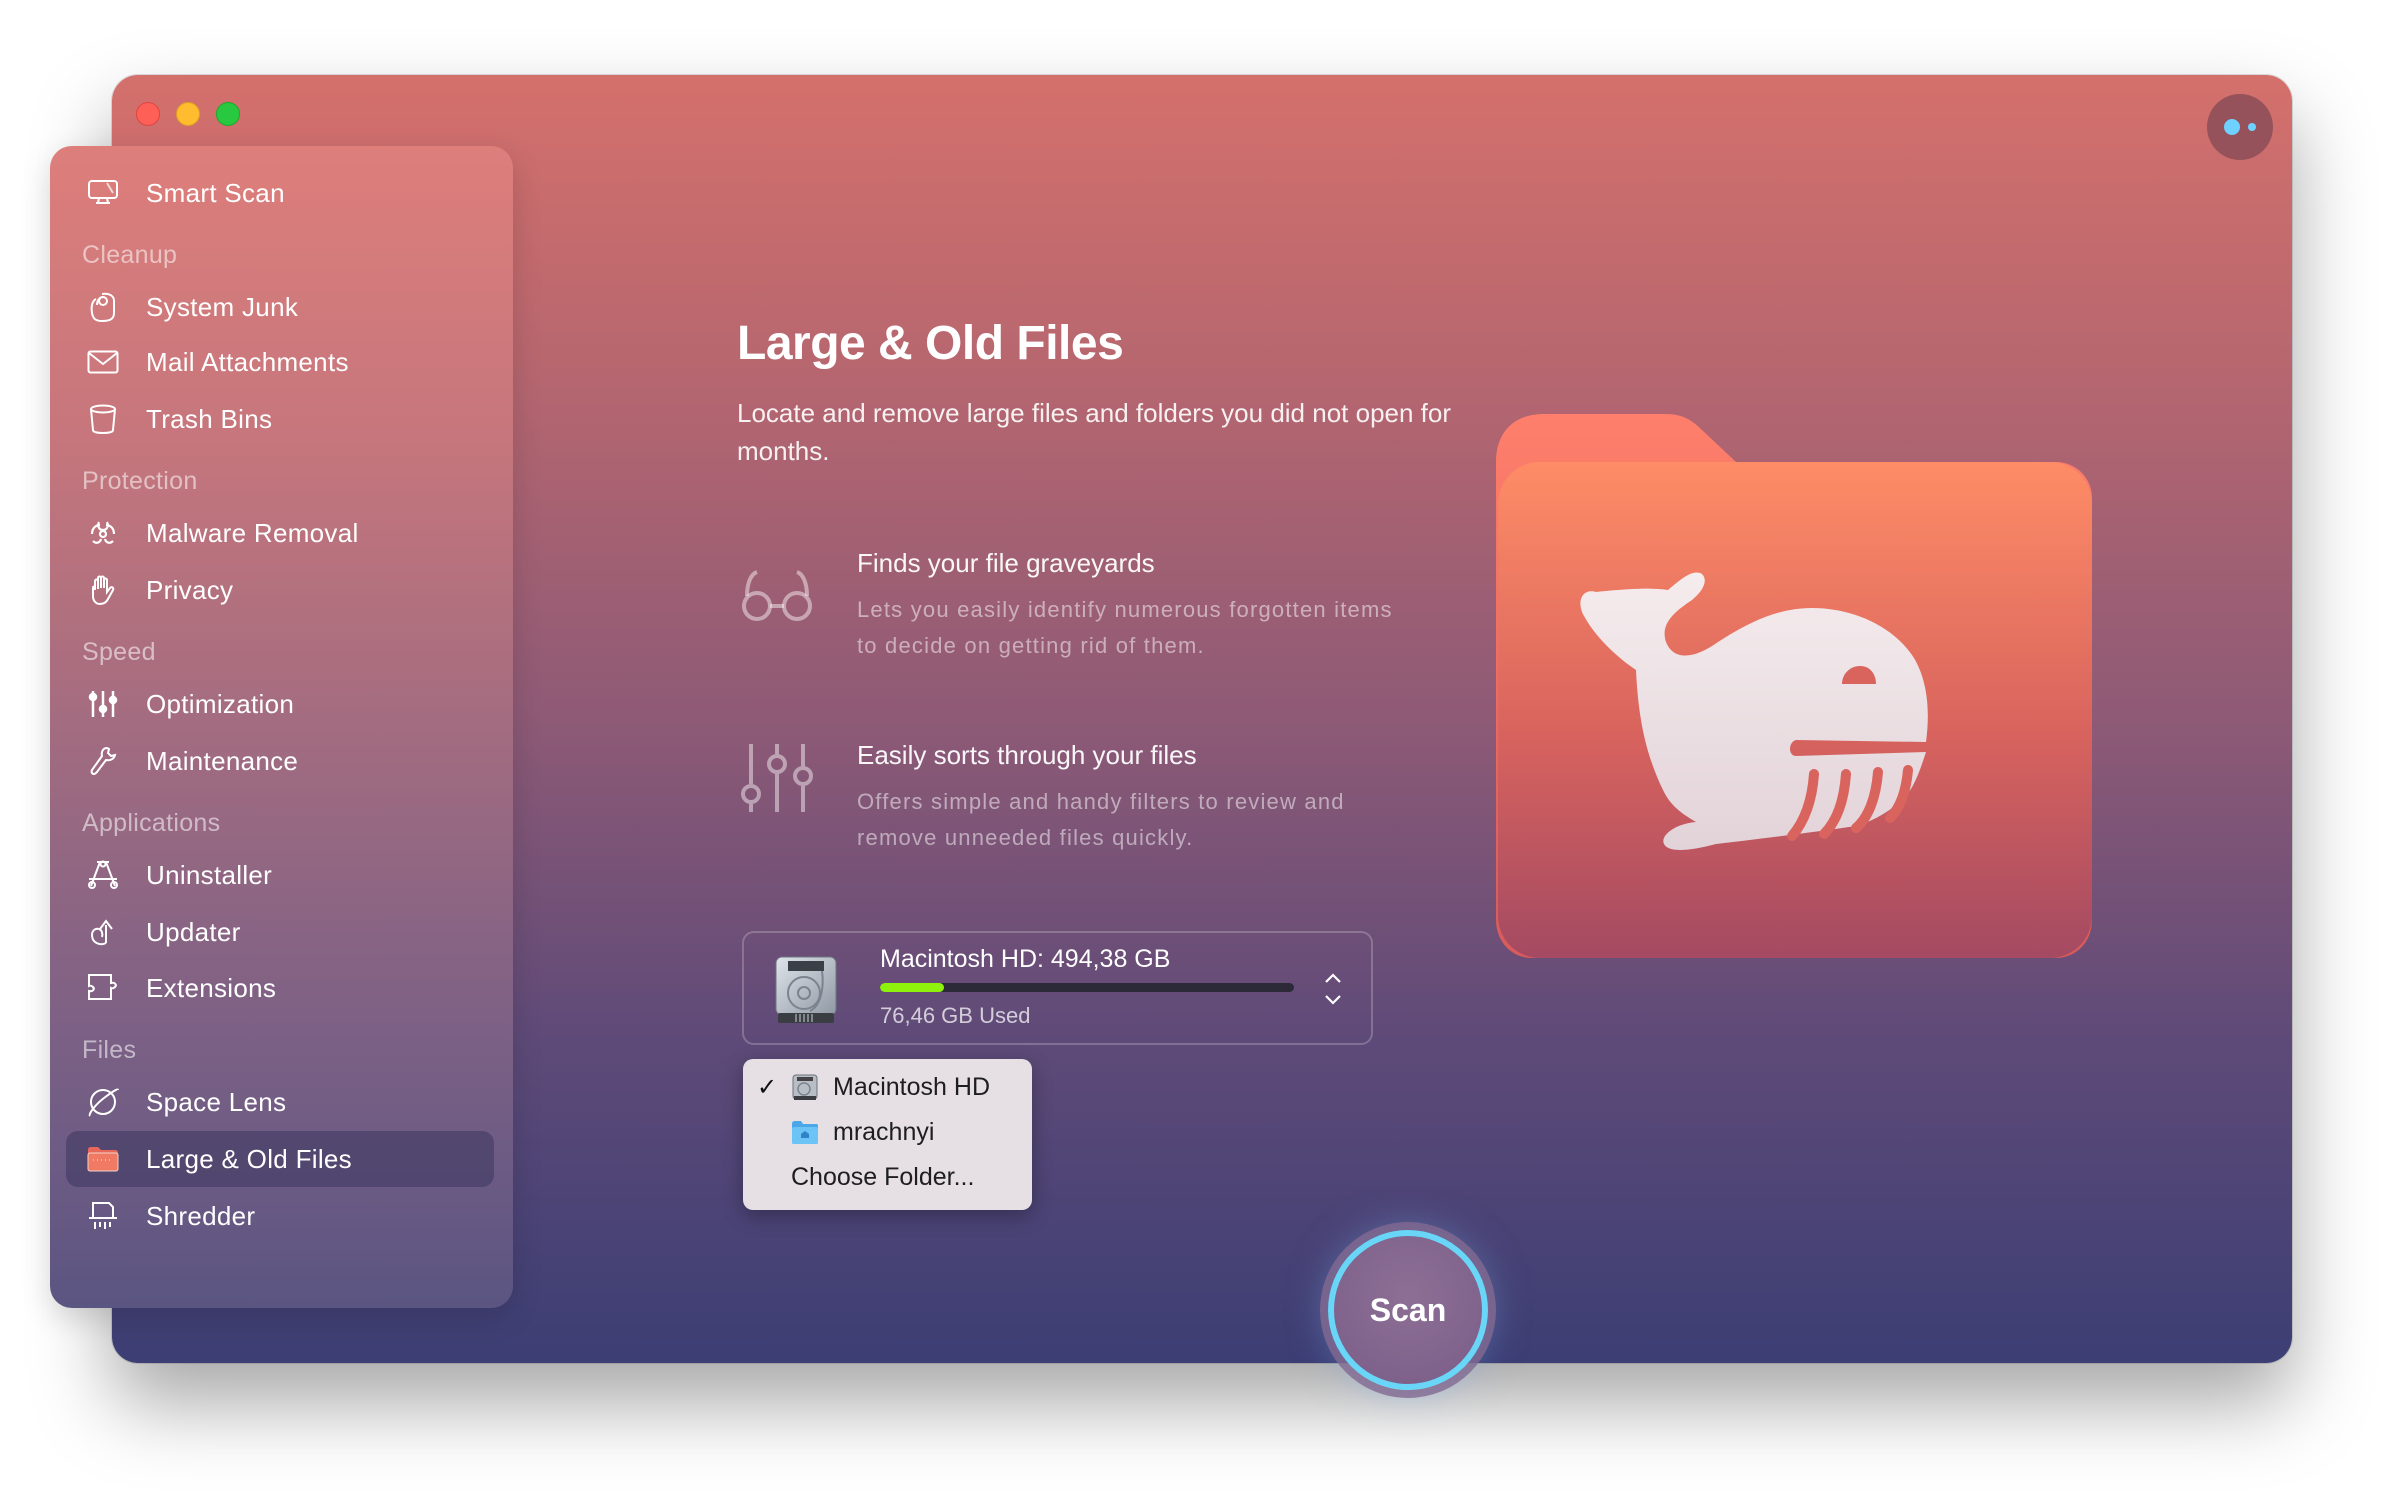 This screenshot has height=1512, width=2404. I want to click on assistant-dot-small, so click(2252, 127).